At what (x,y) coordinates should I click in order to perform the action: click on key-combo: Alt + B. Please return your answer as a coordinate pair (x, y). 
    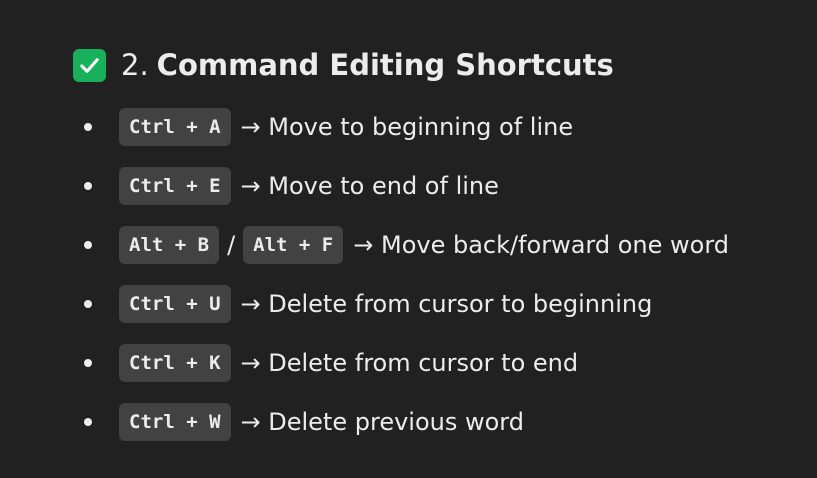
    Looking at the image, I should click on (169, 244).